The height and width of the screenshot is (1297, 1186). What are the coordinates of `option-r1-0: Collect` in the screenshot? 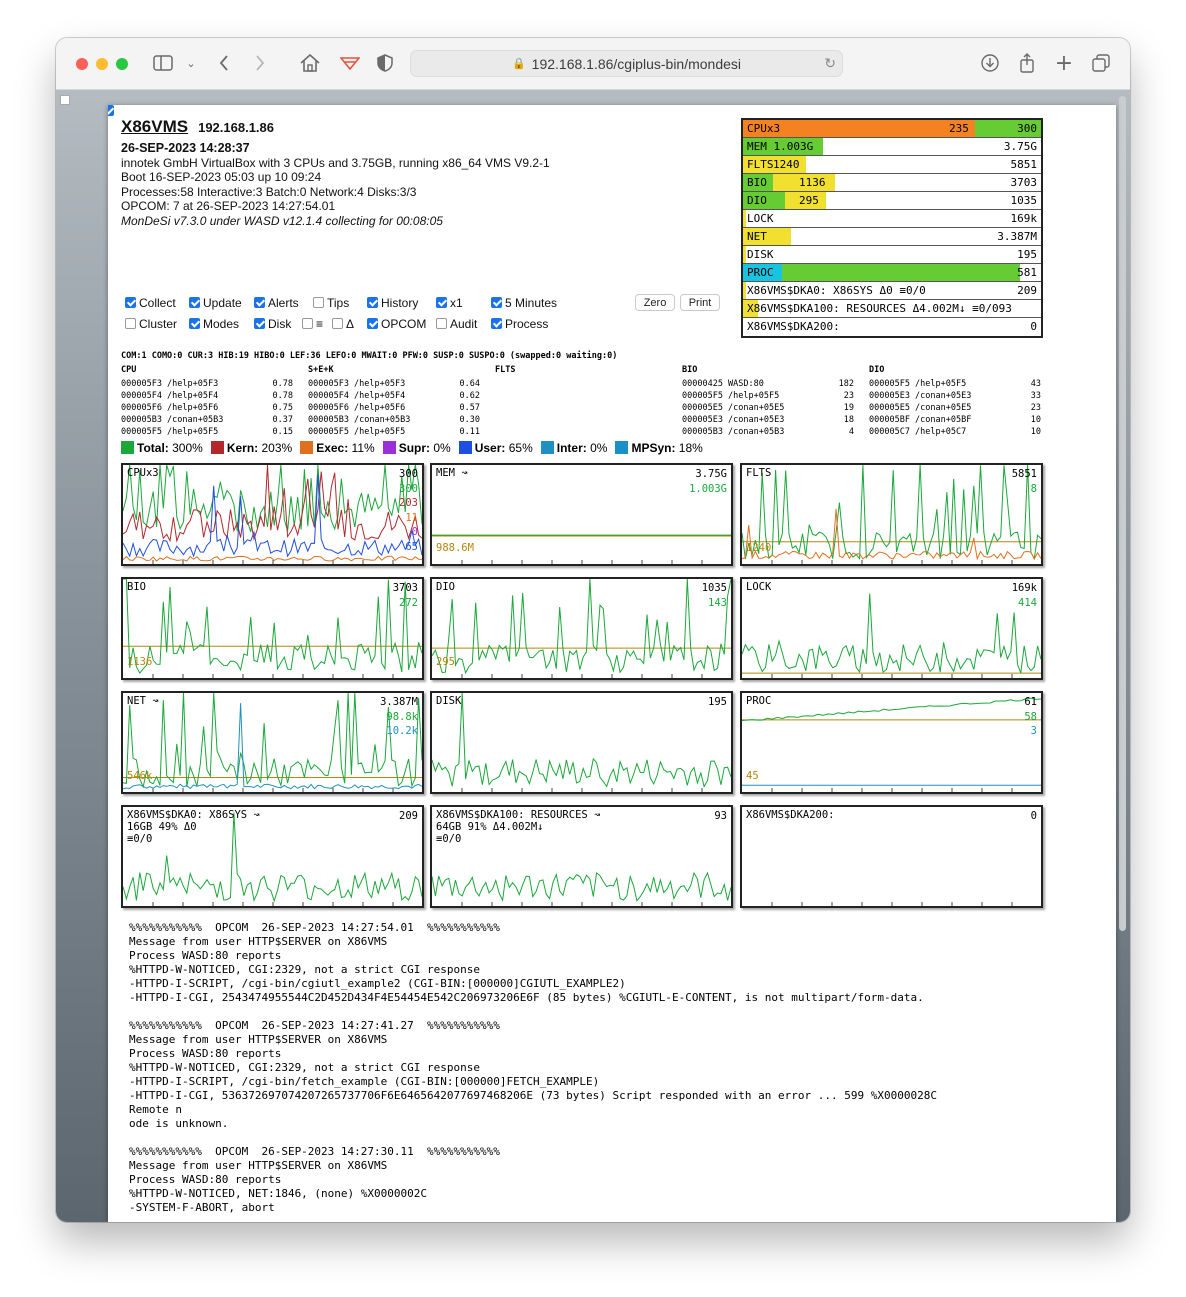 It's located at (150, 303).